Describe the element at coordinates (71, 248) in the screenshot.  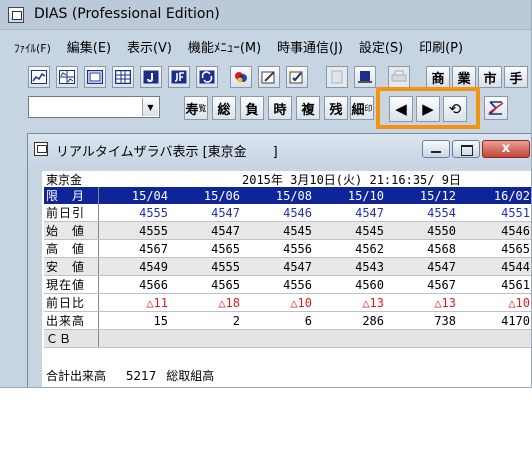
I see `row-label: 高 値` at that location.